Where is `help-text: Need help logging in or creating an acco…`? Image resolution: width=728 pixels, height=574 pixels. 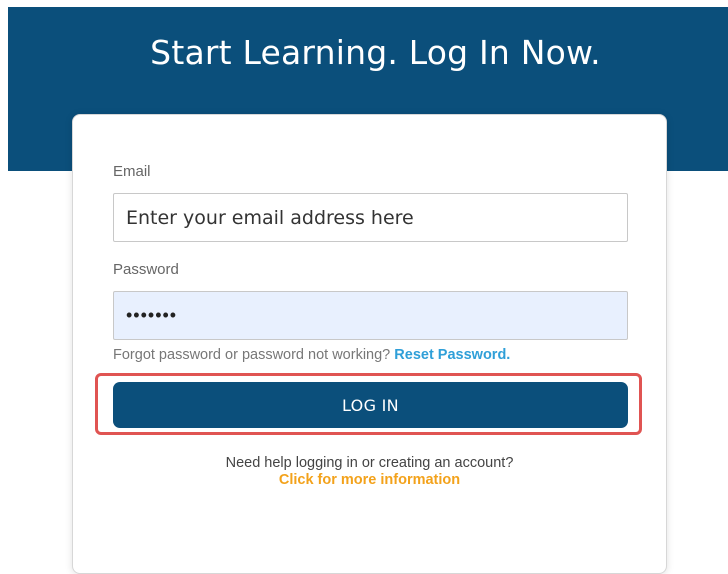
help-text: Need help logging in or creating an acco… is located at coordinates (369, 463).